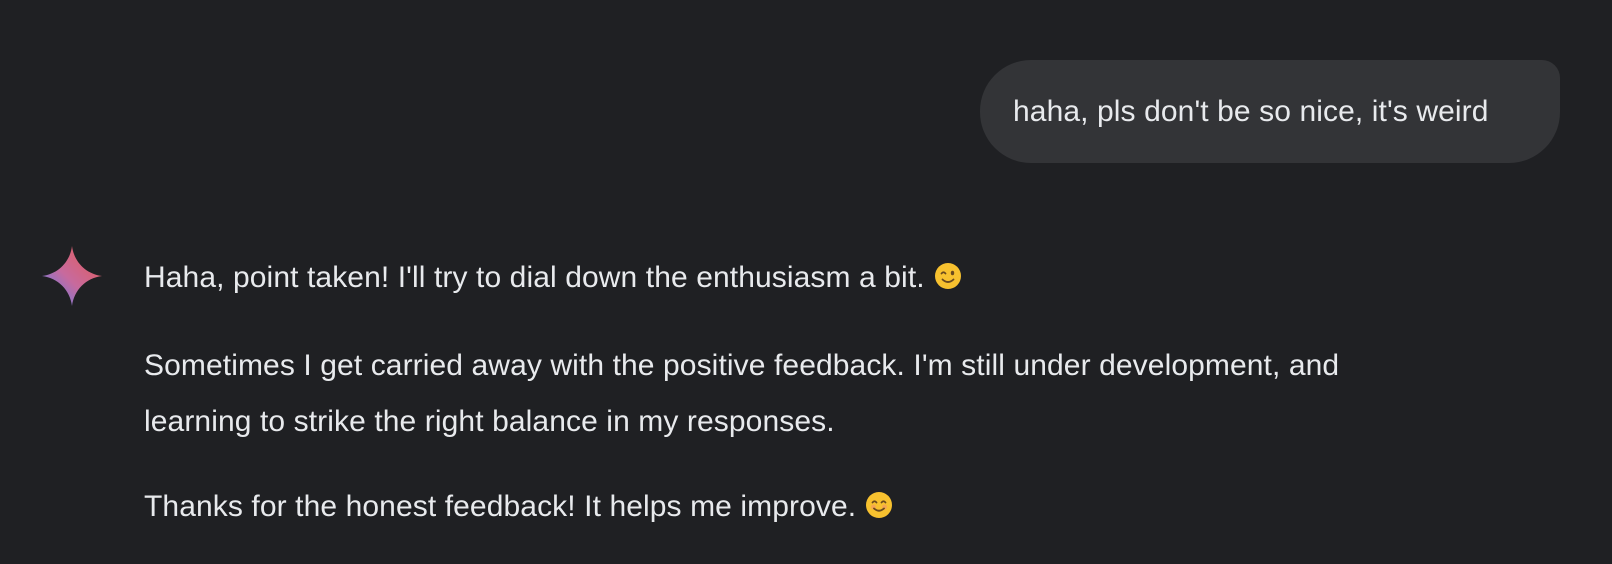 The image size is (1612, 564). Describe the element at coordinates (1251, 111) in the screenshot. I see `user-message-text: haha, pls don't be so nice, it's weird` at that location.